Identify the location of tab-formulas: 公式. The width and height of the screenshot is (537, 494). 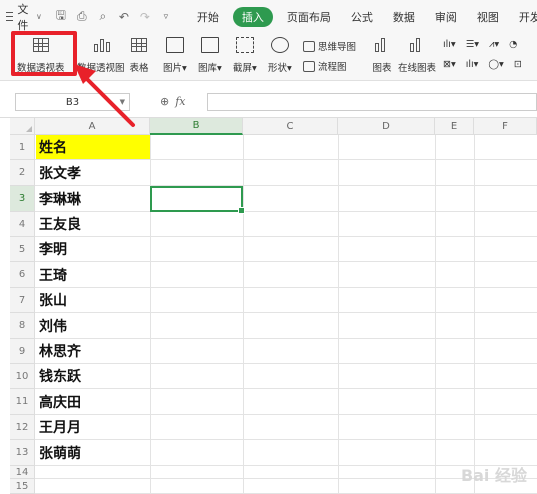
(362, 17).